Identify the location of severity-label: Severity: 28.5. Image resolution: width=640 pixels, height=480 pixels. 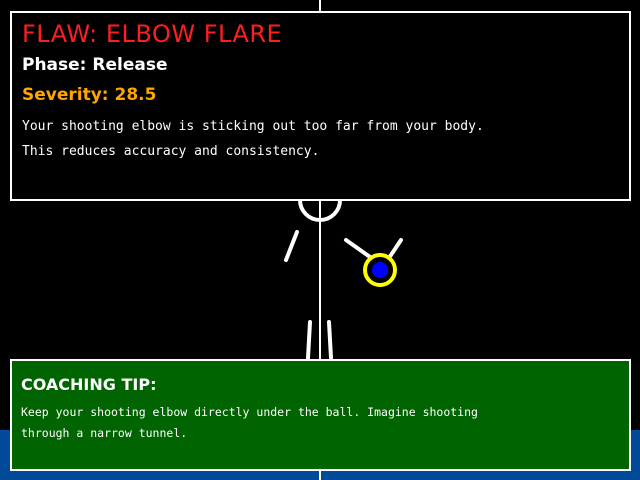
(89, 95).